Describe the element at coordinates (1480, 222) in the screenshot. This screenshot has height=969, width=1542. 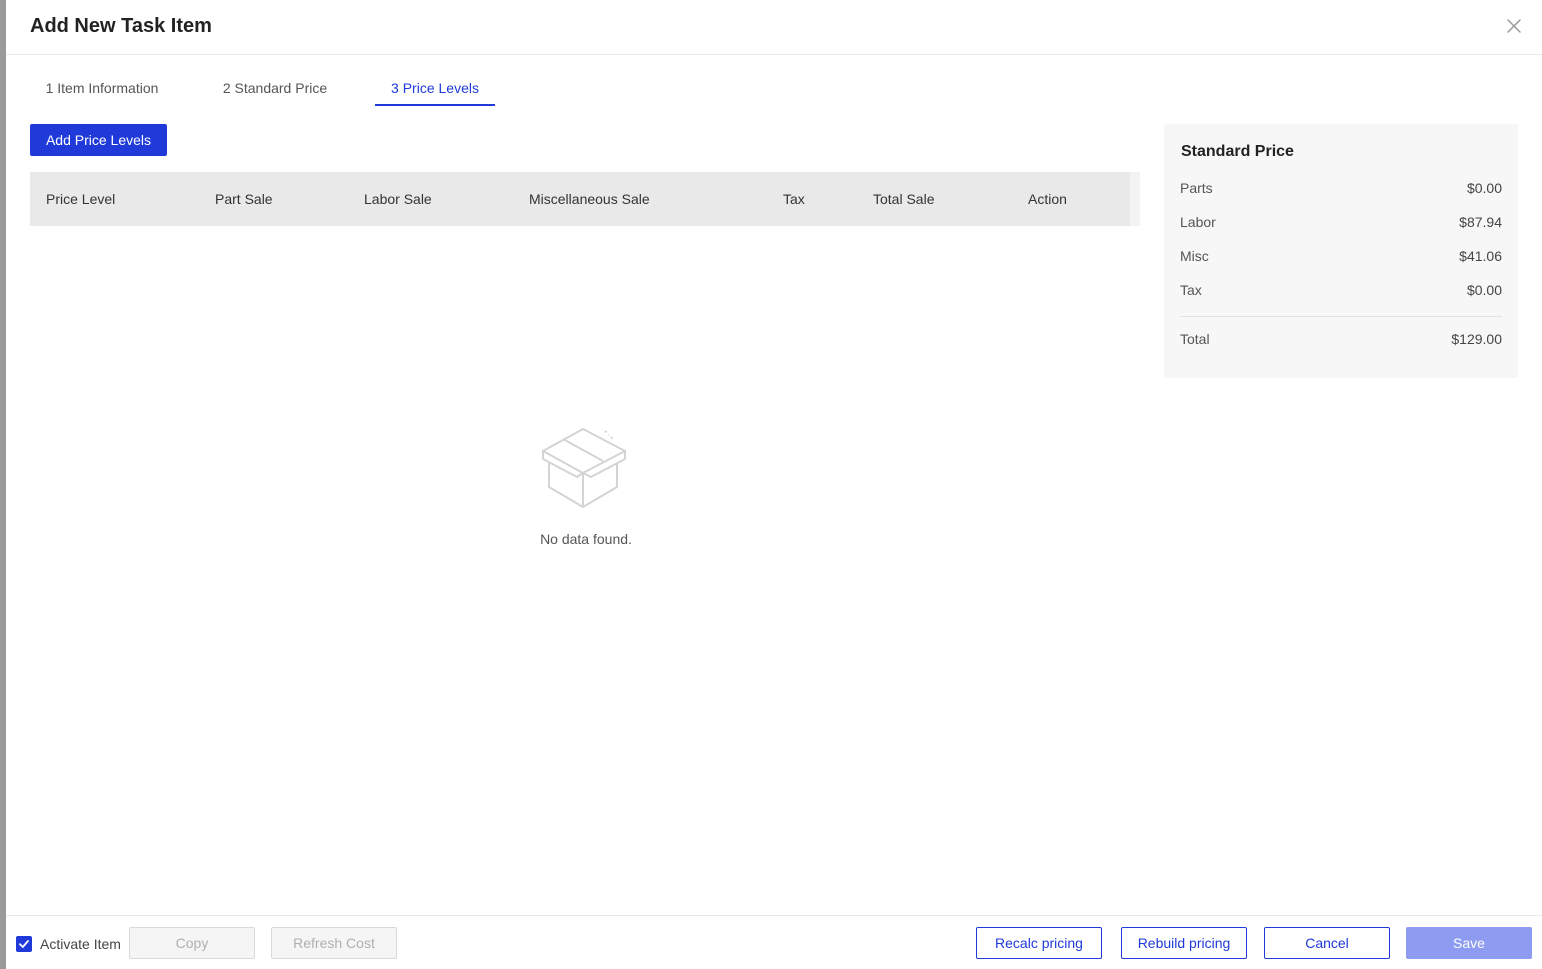
I see `summary-value: $87.94` at that location.